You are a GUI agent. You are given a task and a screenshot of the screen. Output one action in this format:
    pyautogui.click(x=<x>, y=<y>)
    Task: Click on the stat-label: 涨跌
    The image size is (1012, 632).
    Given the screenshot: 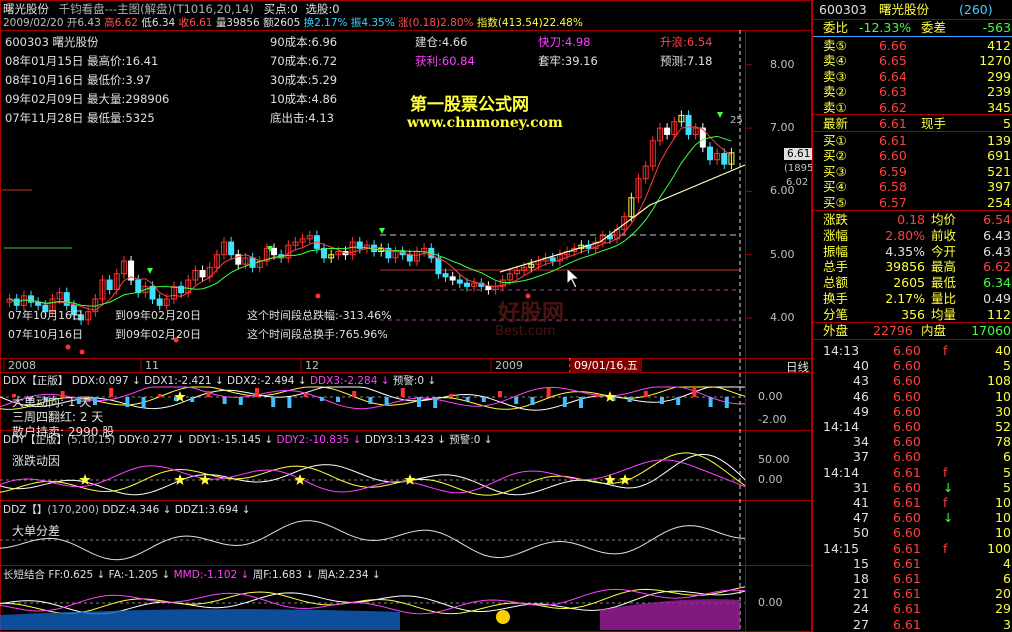 What is the action you would take?
    pyautogui.click(x=836, y=219)
    